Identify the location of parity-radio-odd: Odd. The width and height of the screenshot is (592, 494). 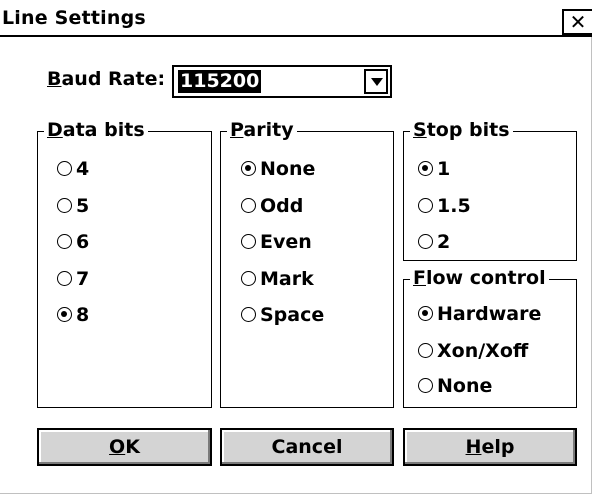
(272, 206).